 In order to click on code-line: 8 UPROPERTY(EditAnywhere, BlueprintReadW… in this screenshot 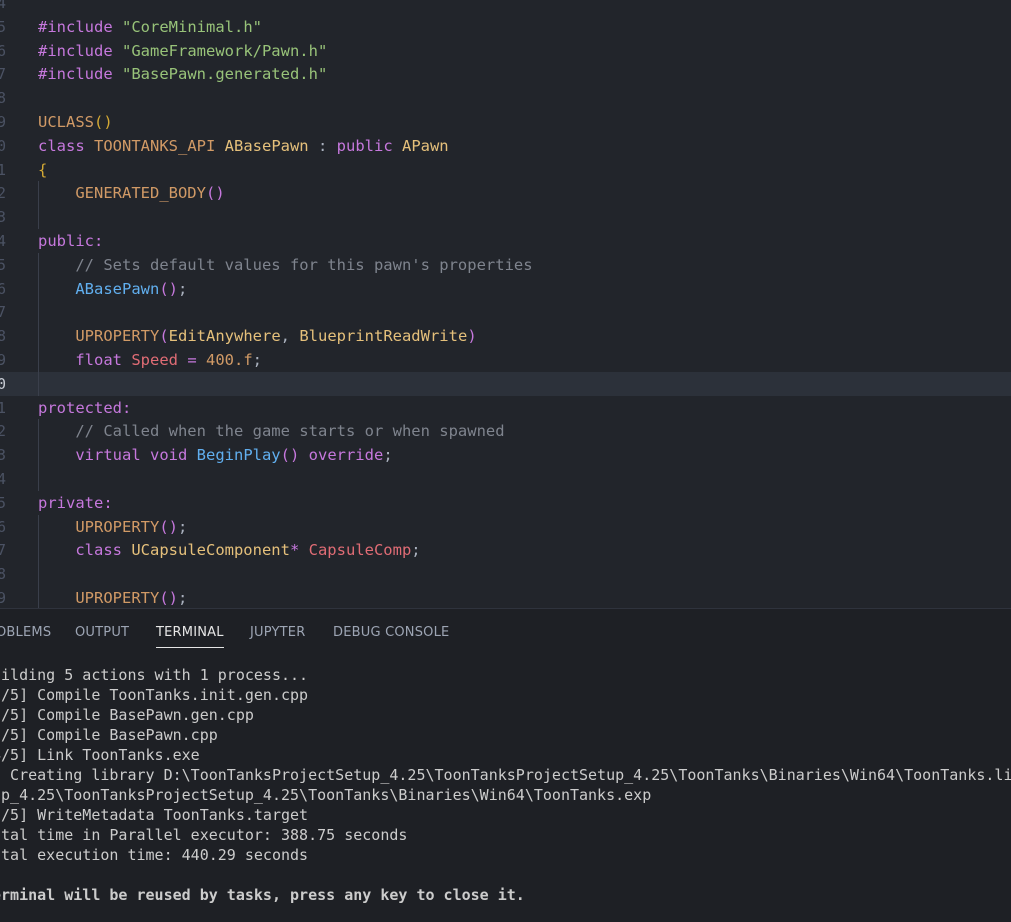, I will do `click(505, 336)`.